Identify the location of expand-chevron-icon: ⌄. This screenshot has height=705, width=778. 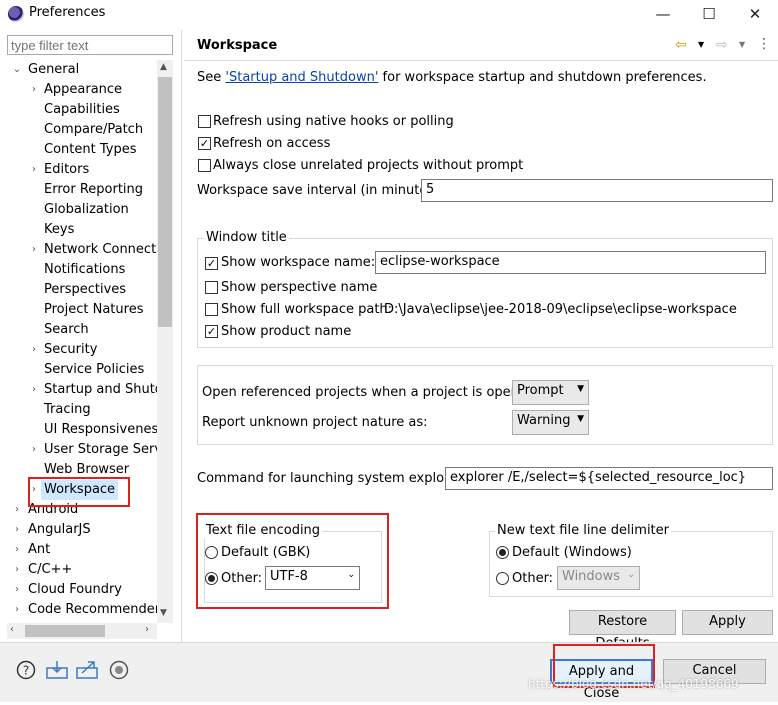
(17, 69).